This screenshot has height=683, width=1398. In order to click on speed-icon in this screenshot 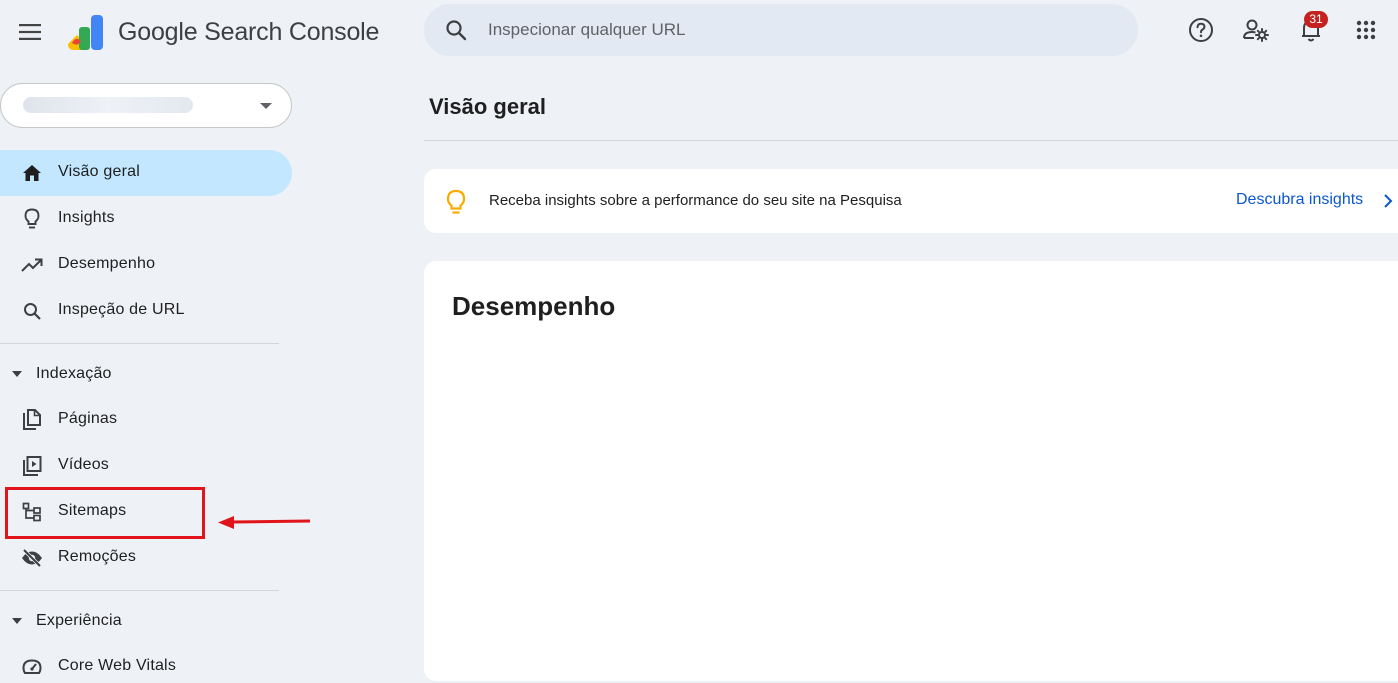, I will do `click(32, 667)`.